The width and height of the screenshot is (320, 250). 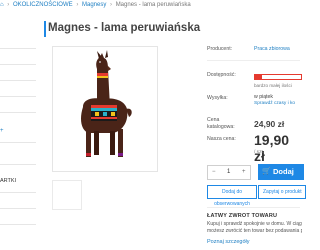 I want to click on our-price: 19,90 zł, so click(x=272, y=148).